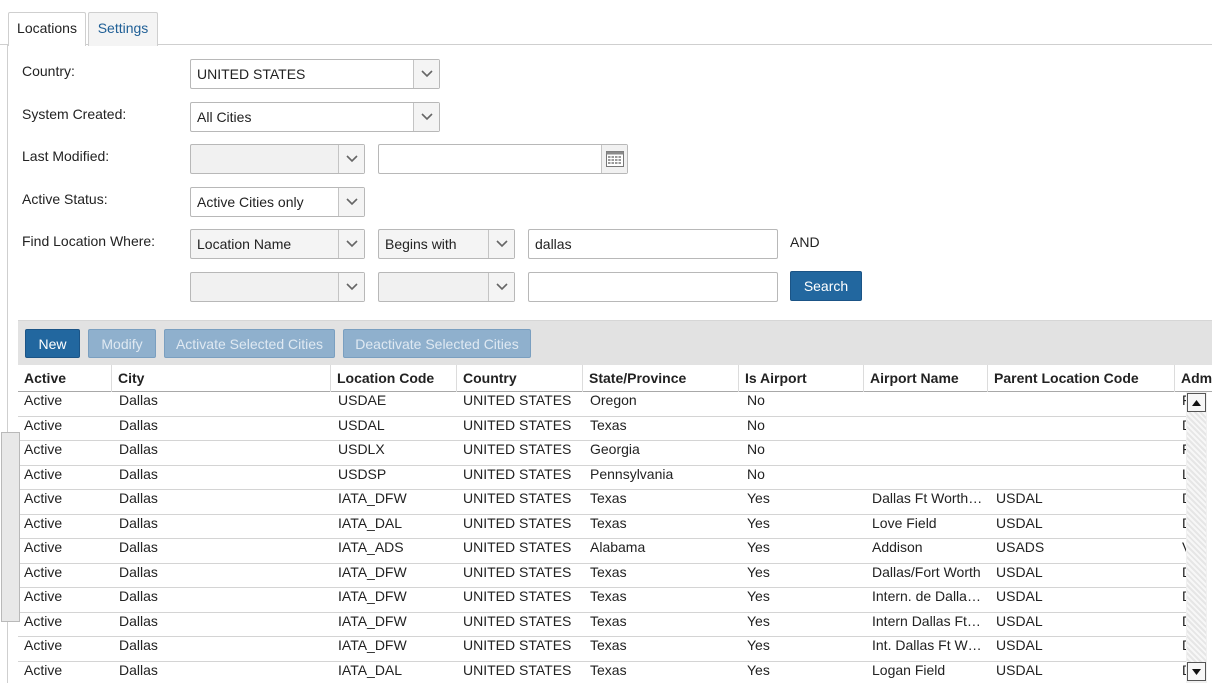 The image size is (1212, 683). What do you see at coordinates (446, 287) in the screenshot?
I see `find-operator2-select` at bounding box center [446, 287].